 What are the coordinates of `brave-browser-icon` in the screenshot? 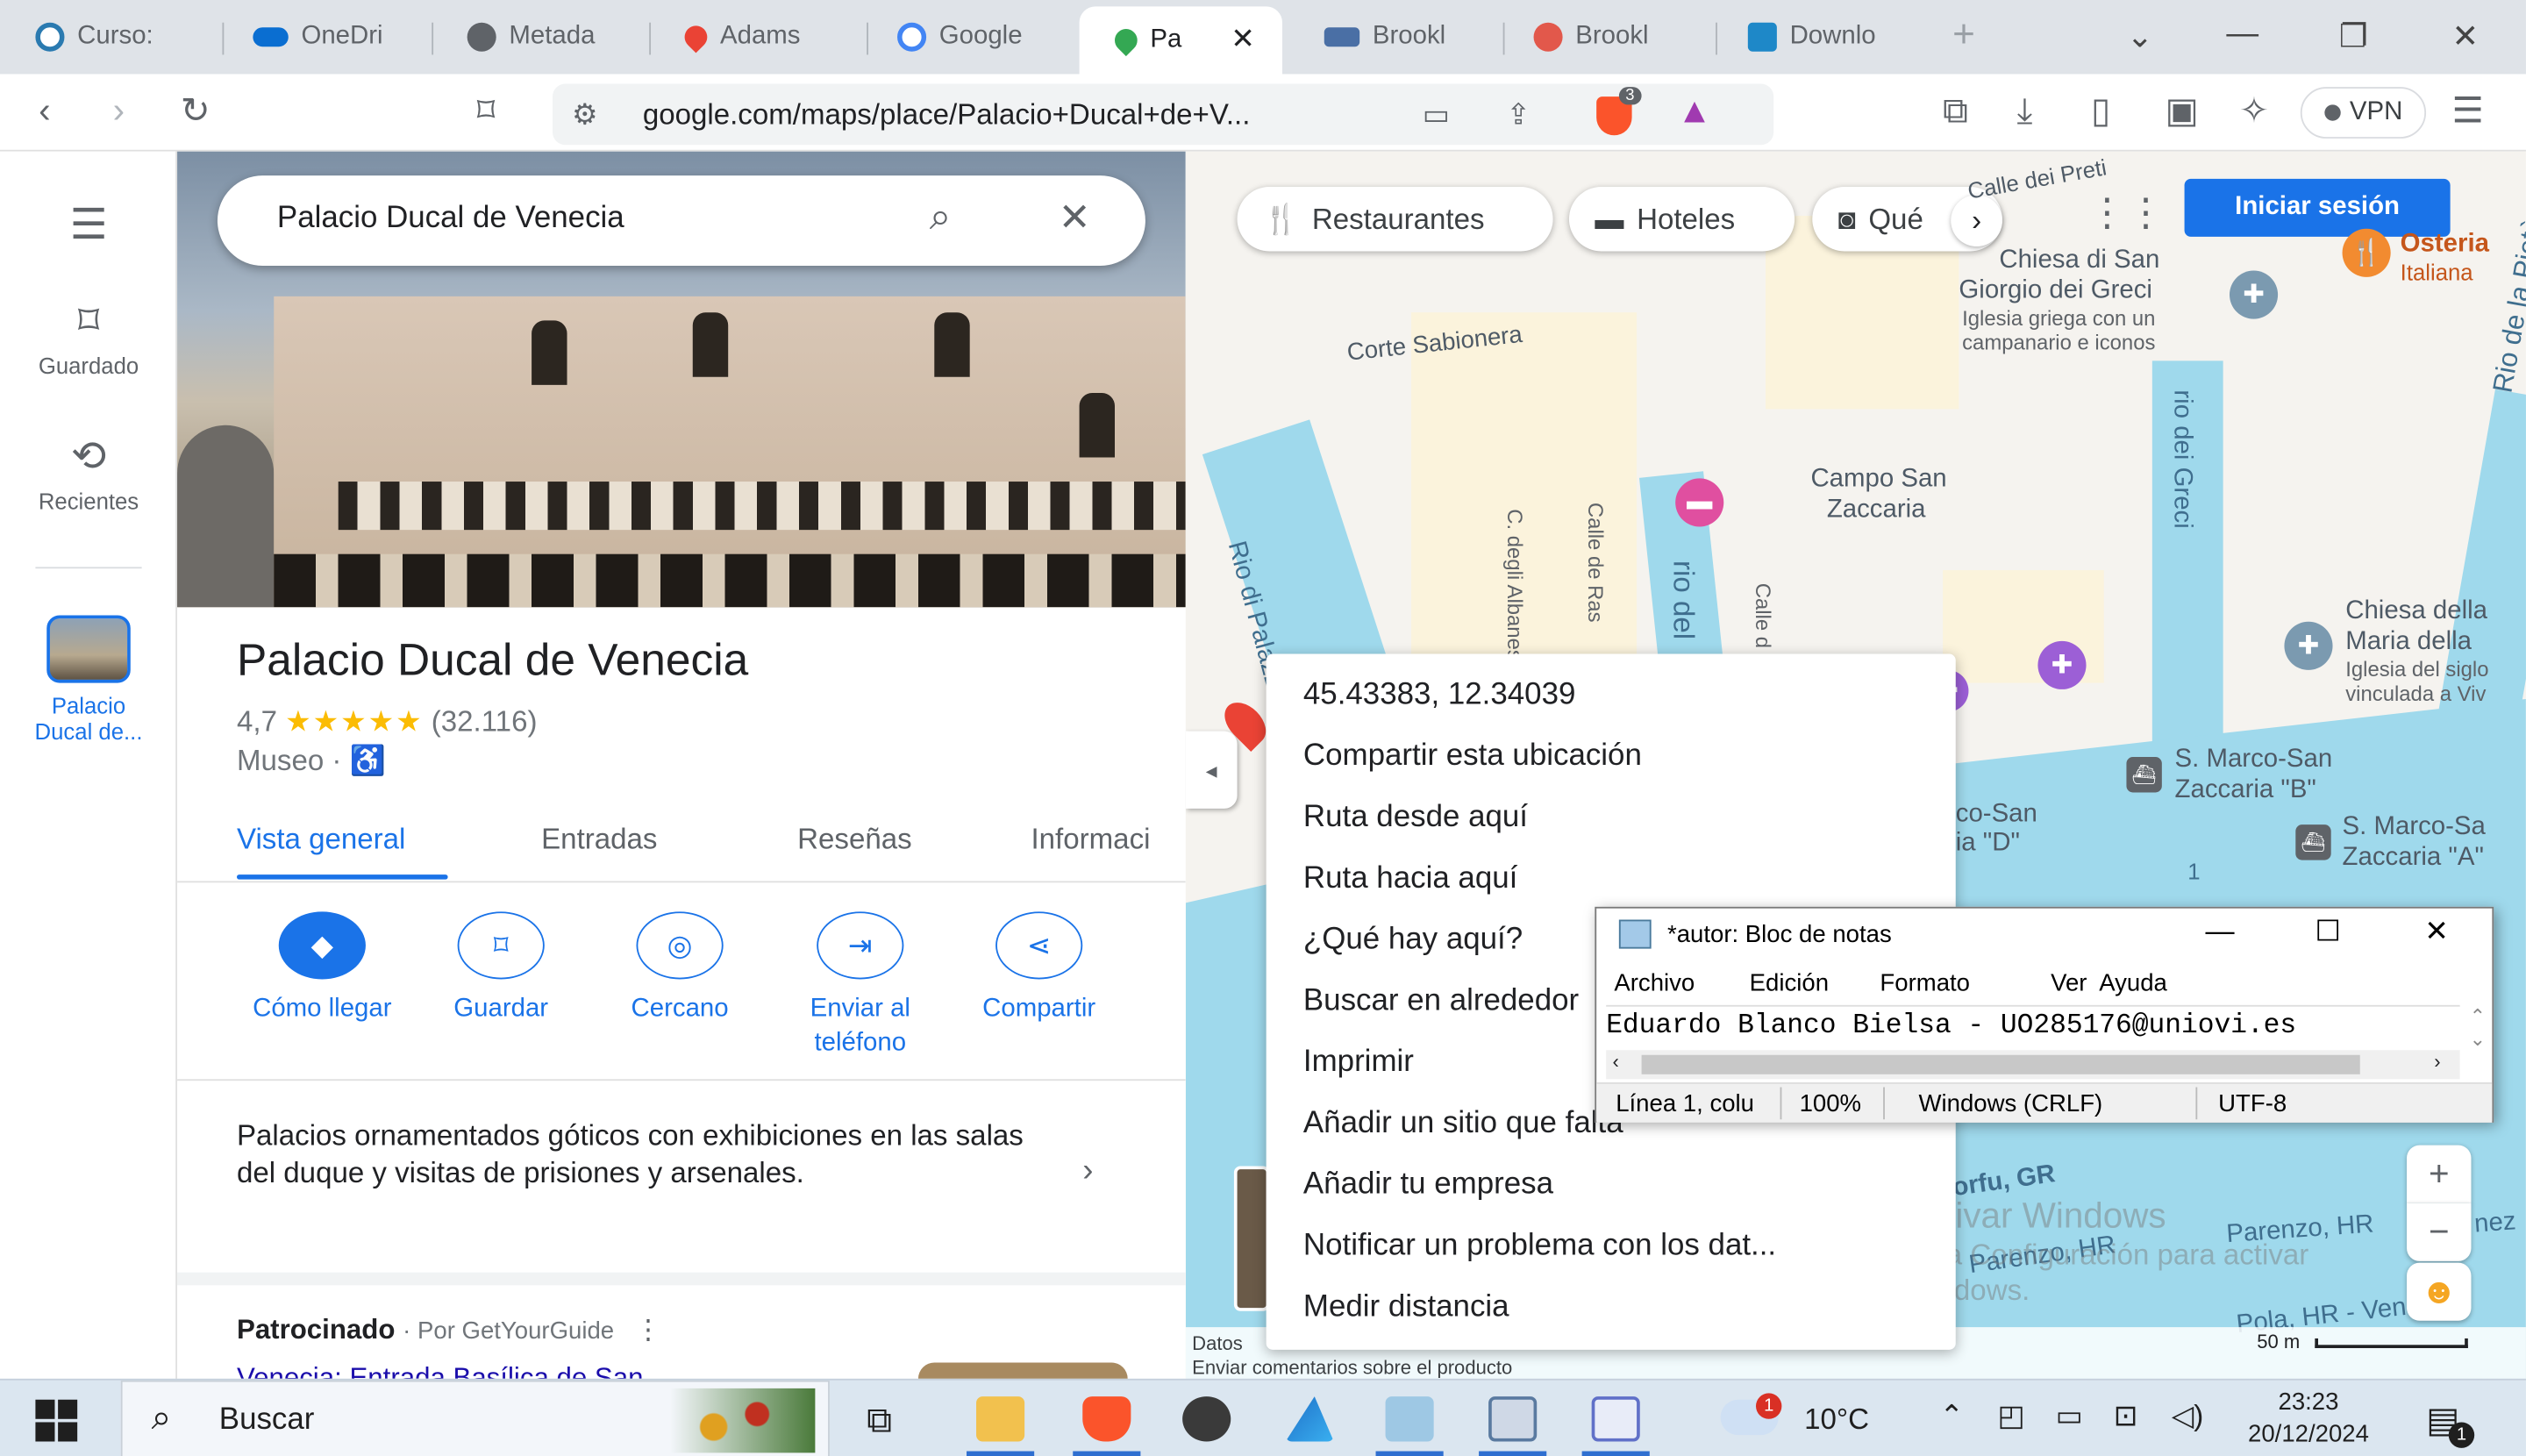 It's located at (1106, 1419).